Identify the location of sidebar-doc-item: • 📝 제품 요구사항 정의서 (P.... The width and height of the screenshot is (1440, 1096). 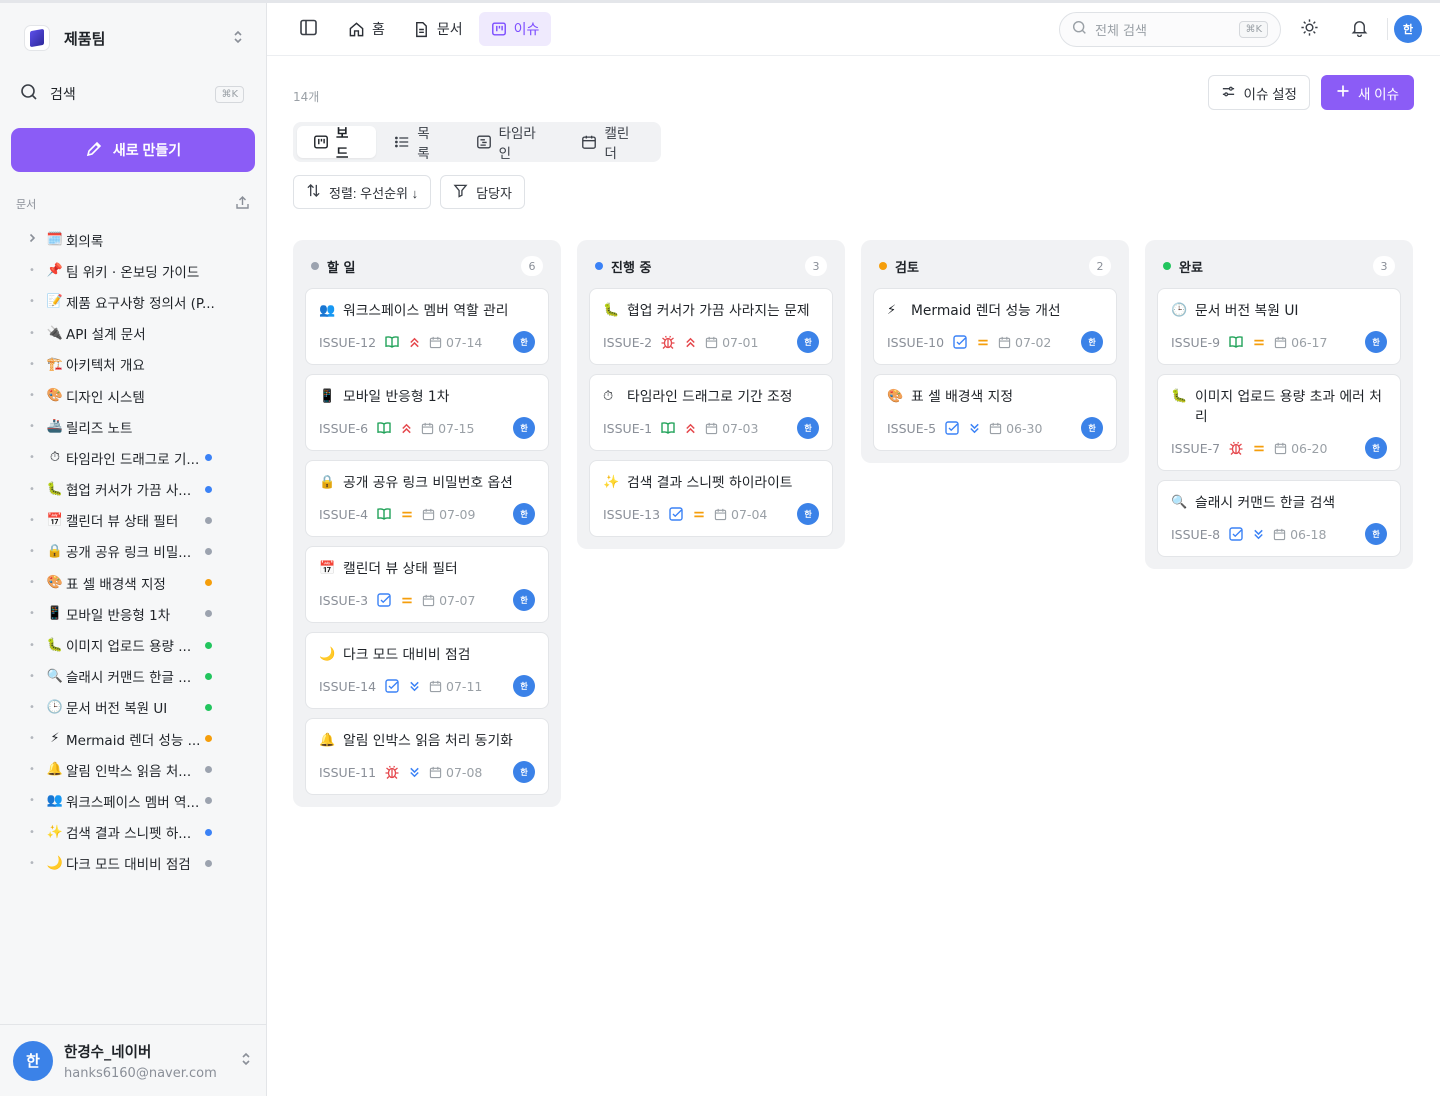
(133, 301).